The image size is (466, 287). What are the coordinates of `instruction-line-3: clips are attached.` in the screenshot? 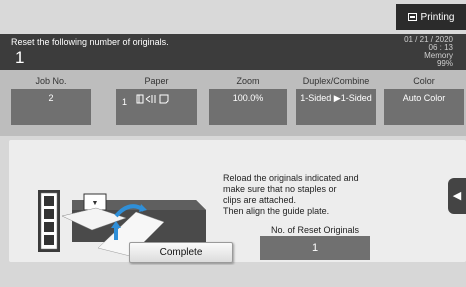 It's located at (260, 200).